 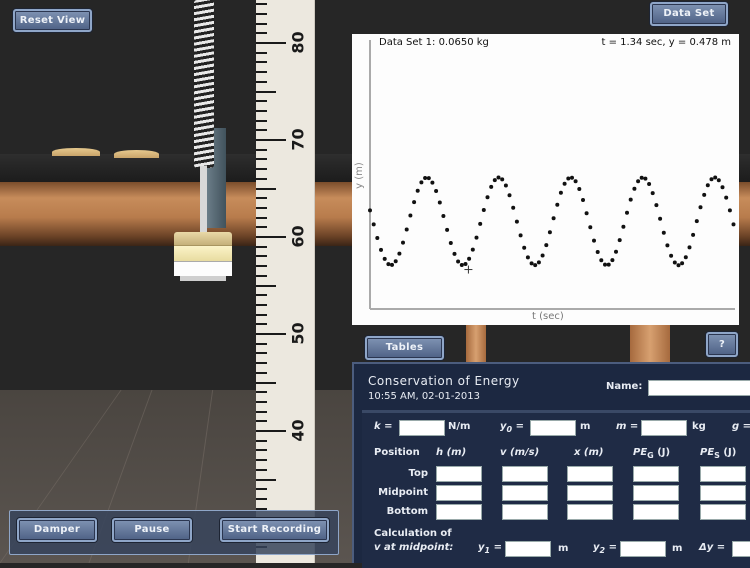 I want to click on top-h-input, so click(x=459, y=474).